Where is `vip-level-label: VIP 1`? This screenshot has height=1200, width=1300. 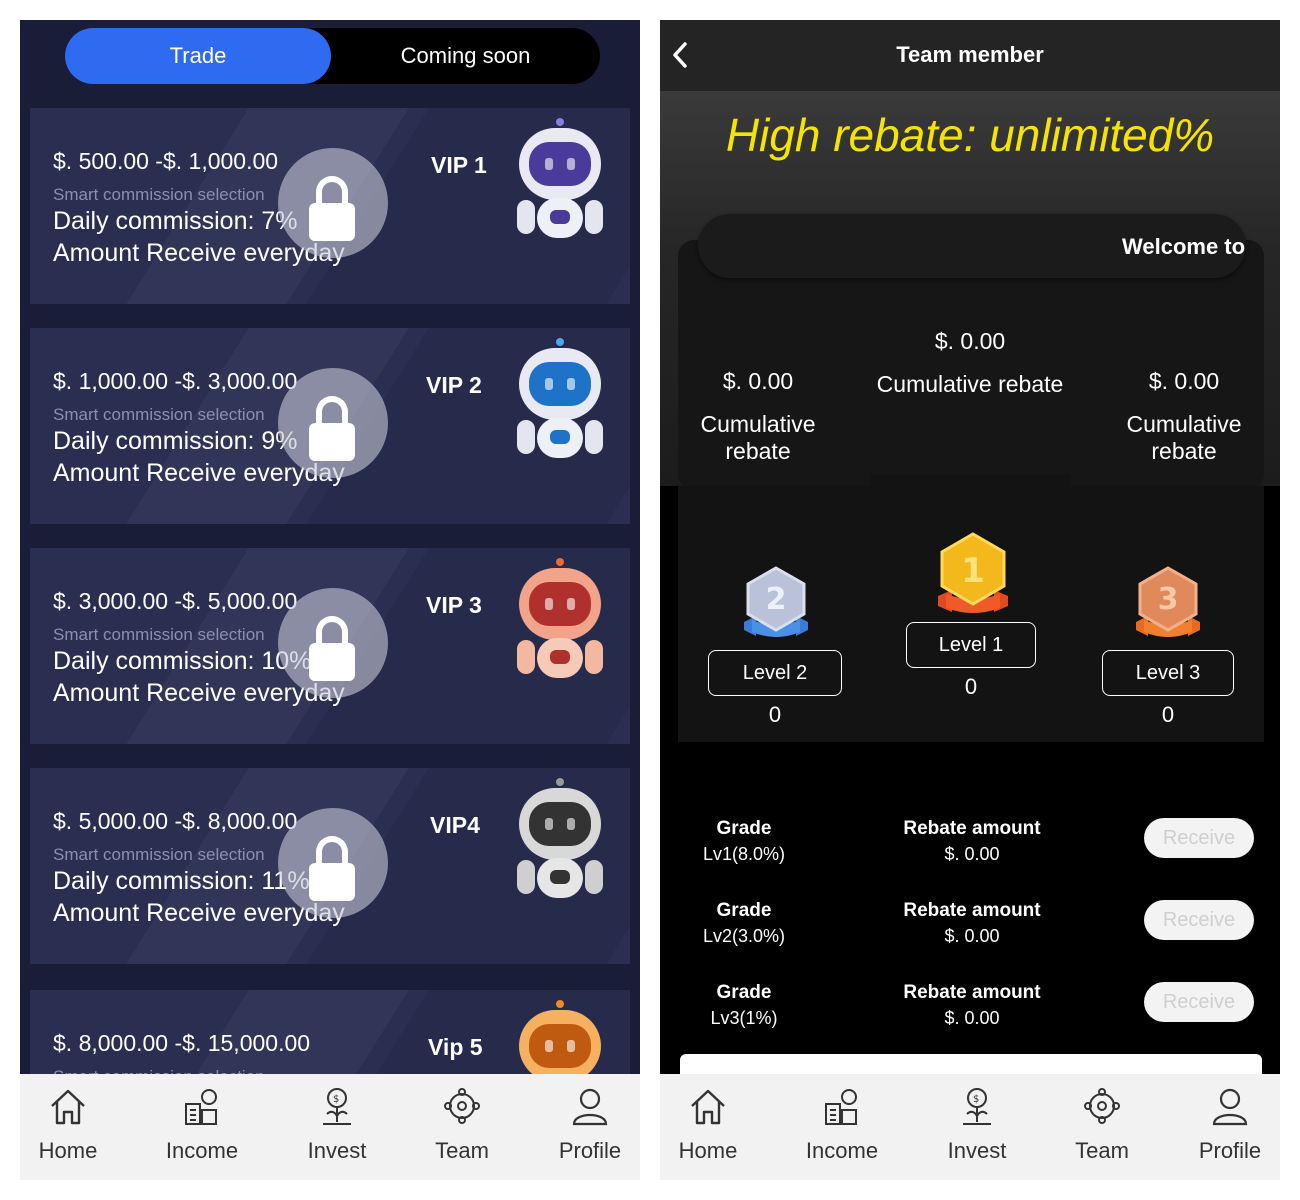
vip-level-label: VIP 1 is located at coordinates (459, 165).